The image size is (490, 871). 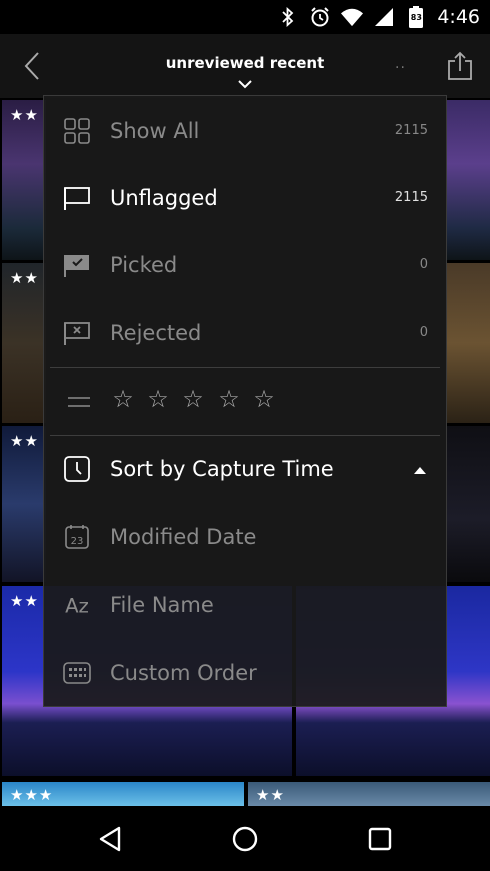 What do you see at coordinates (77, 198) in the screenshot?
I see `flag-icon` at bounding box center [77, 198].